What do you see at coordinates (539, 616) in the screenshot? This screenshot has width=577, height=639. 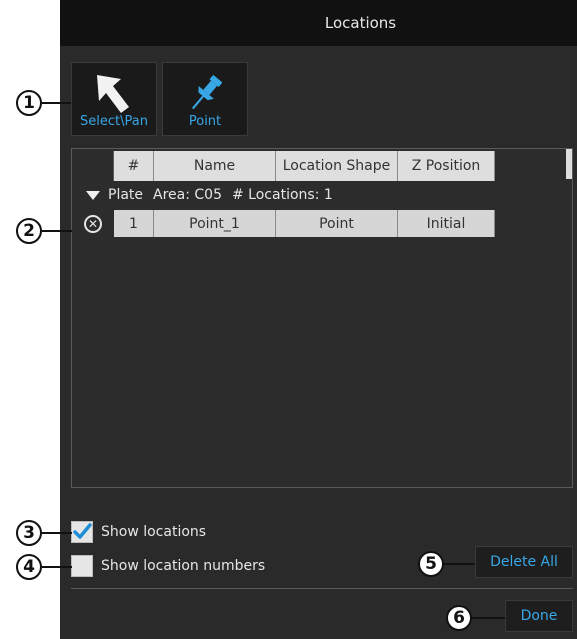 I see `done-button: Done` at bounding box center [539, 616].